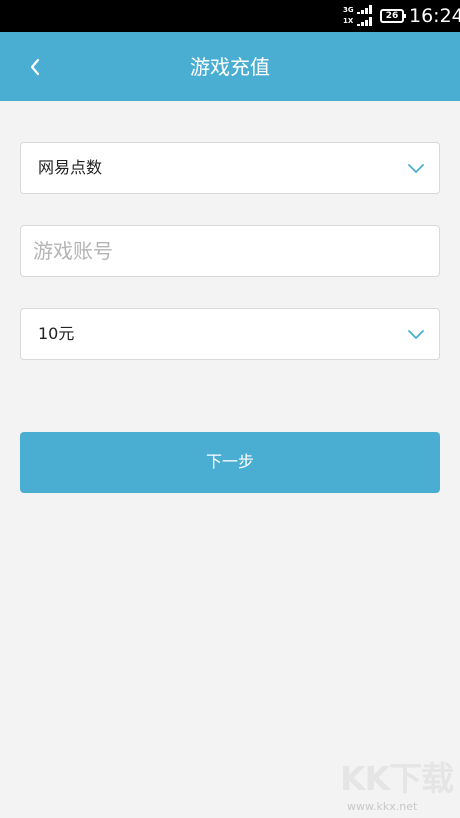  I want to click on next-button: 下一步, so click(230, 462).